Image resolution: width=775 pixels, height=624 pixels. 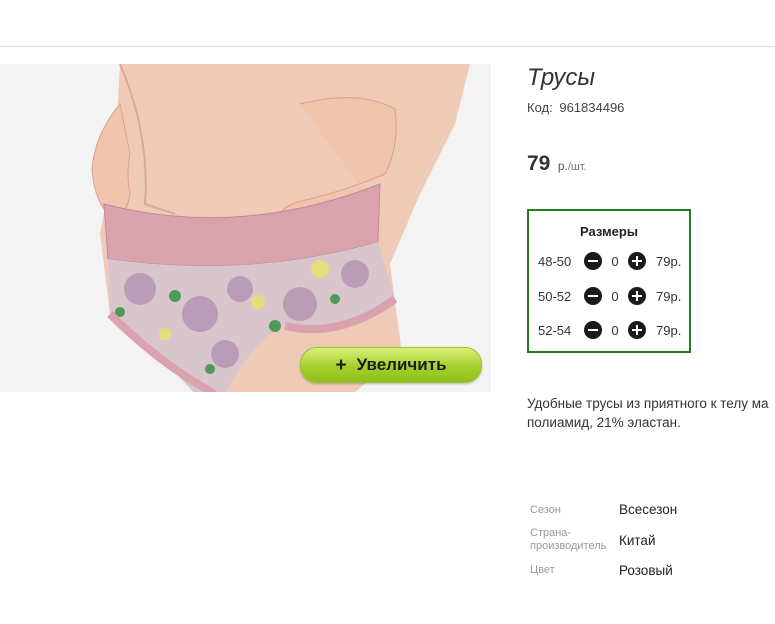 What do you see at coordinates (555, 261) in the screenshot?
I see `size-label: 48-50` at bounding box center [555, 261].